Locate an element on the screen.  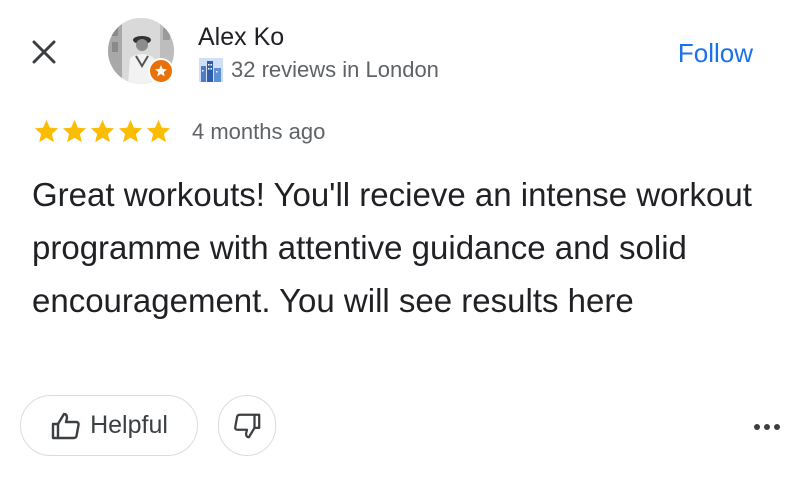
star-rating is located at coordinates (102, 131).